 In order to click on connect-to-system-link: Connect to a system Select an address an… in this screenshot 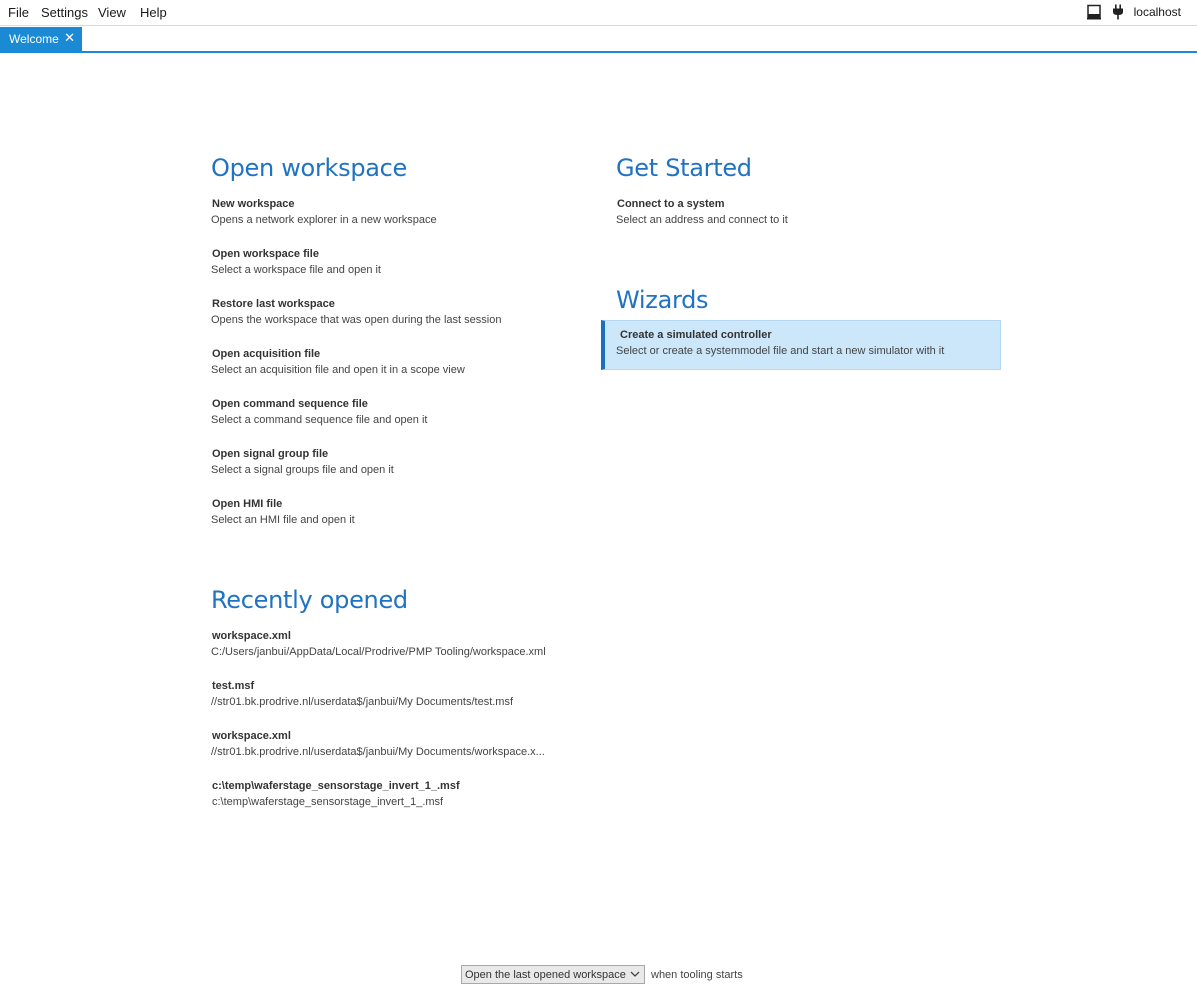, I will do `click(702, 212)`.